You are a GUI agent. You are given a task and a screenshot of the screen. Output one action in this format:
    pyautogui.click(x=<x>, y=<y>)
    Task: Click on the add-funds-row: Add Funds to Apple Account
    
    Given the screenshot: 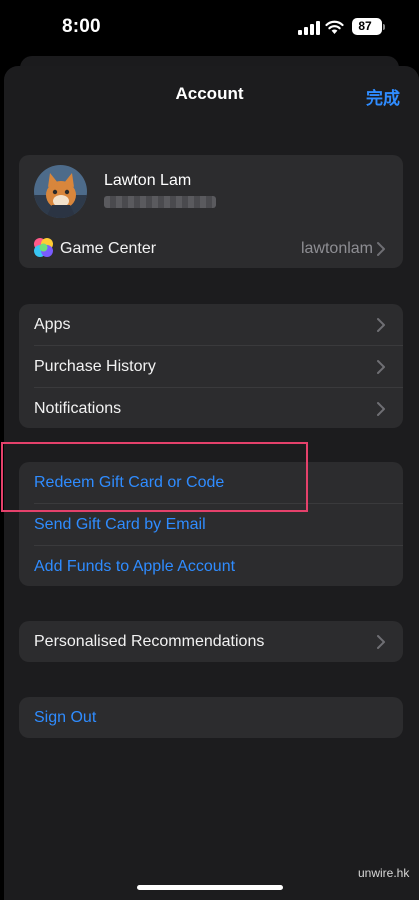 What is the action you would take?
    pyautogui.click(x=211, y=566)
    